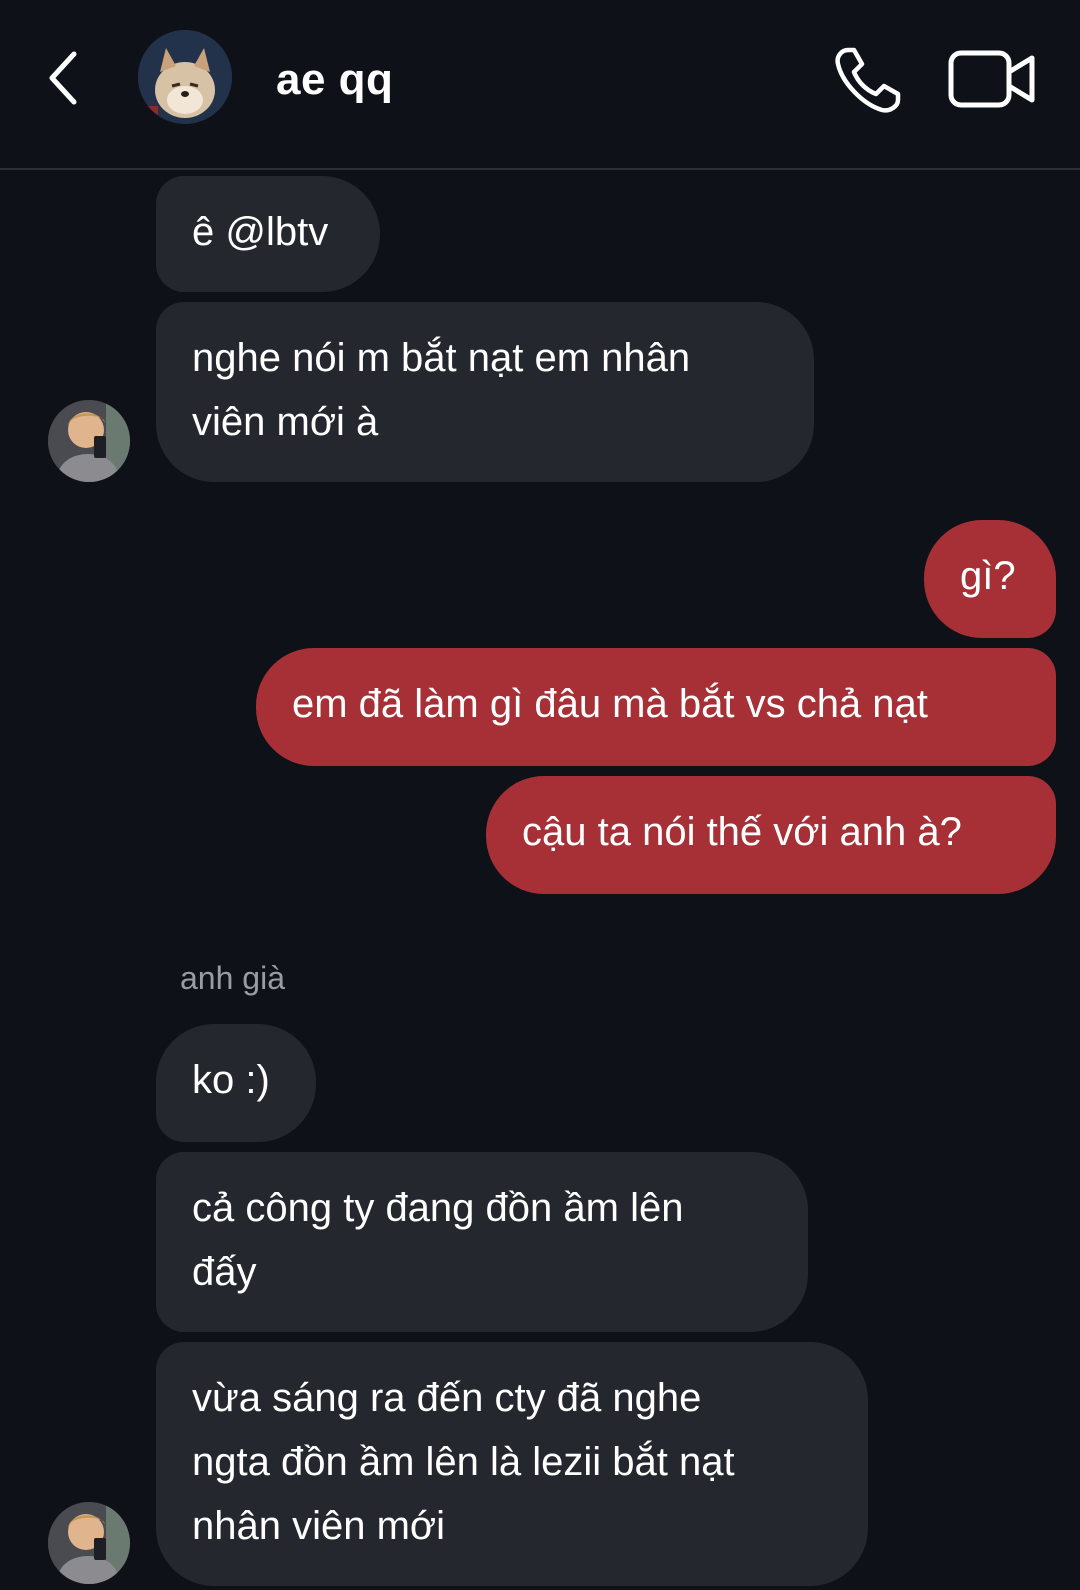  I want to click on message-bubble-incoming: ko :), so click(236, 1083).